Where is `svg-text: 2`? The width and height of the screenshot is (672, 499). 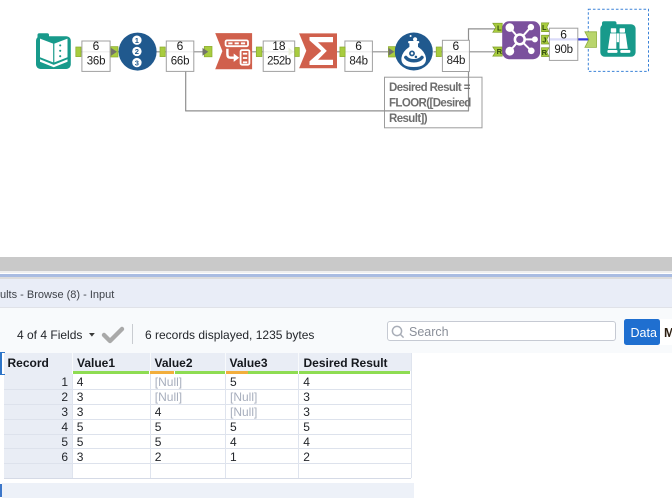
svg-text: 2 is located at coordinates (137, 51).